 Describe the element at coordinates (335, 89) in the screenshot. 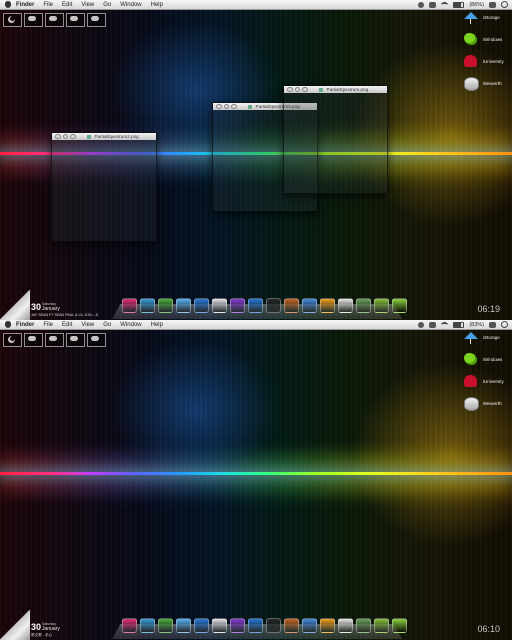

I see `window-titlebar: PartialSpectrum.png` at that location.